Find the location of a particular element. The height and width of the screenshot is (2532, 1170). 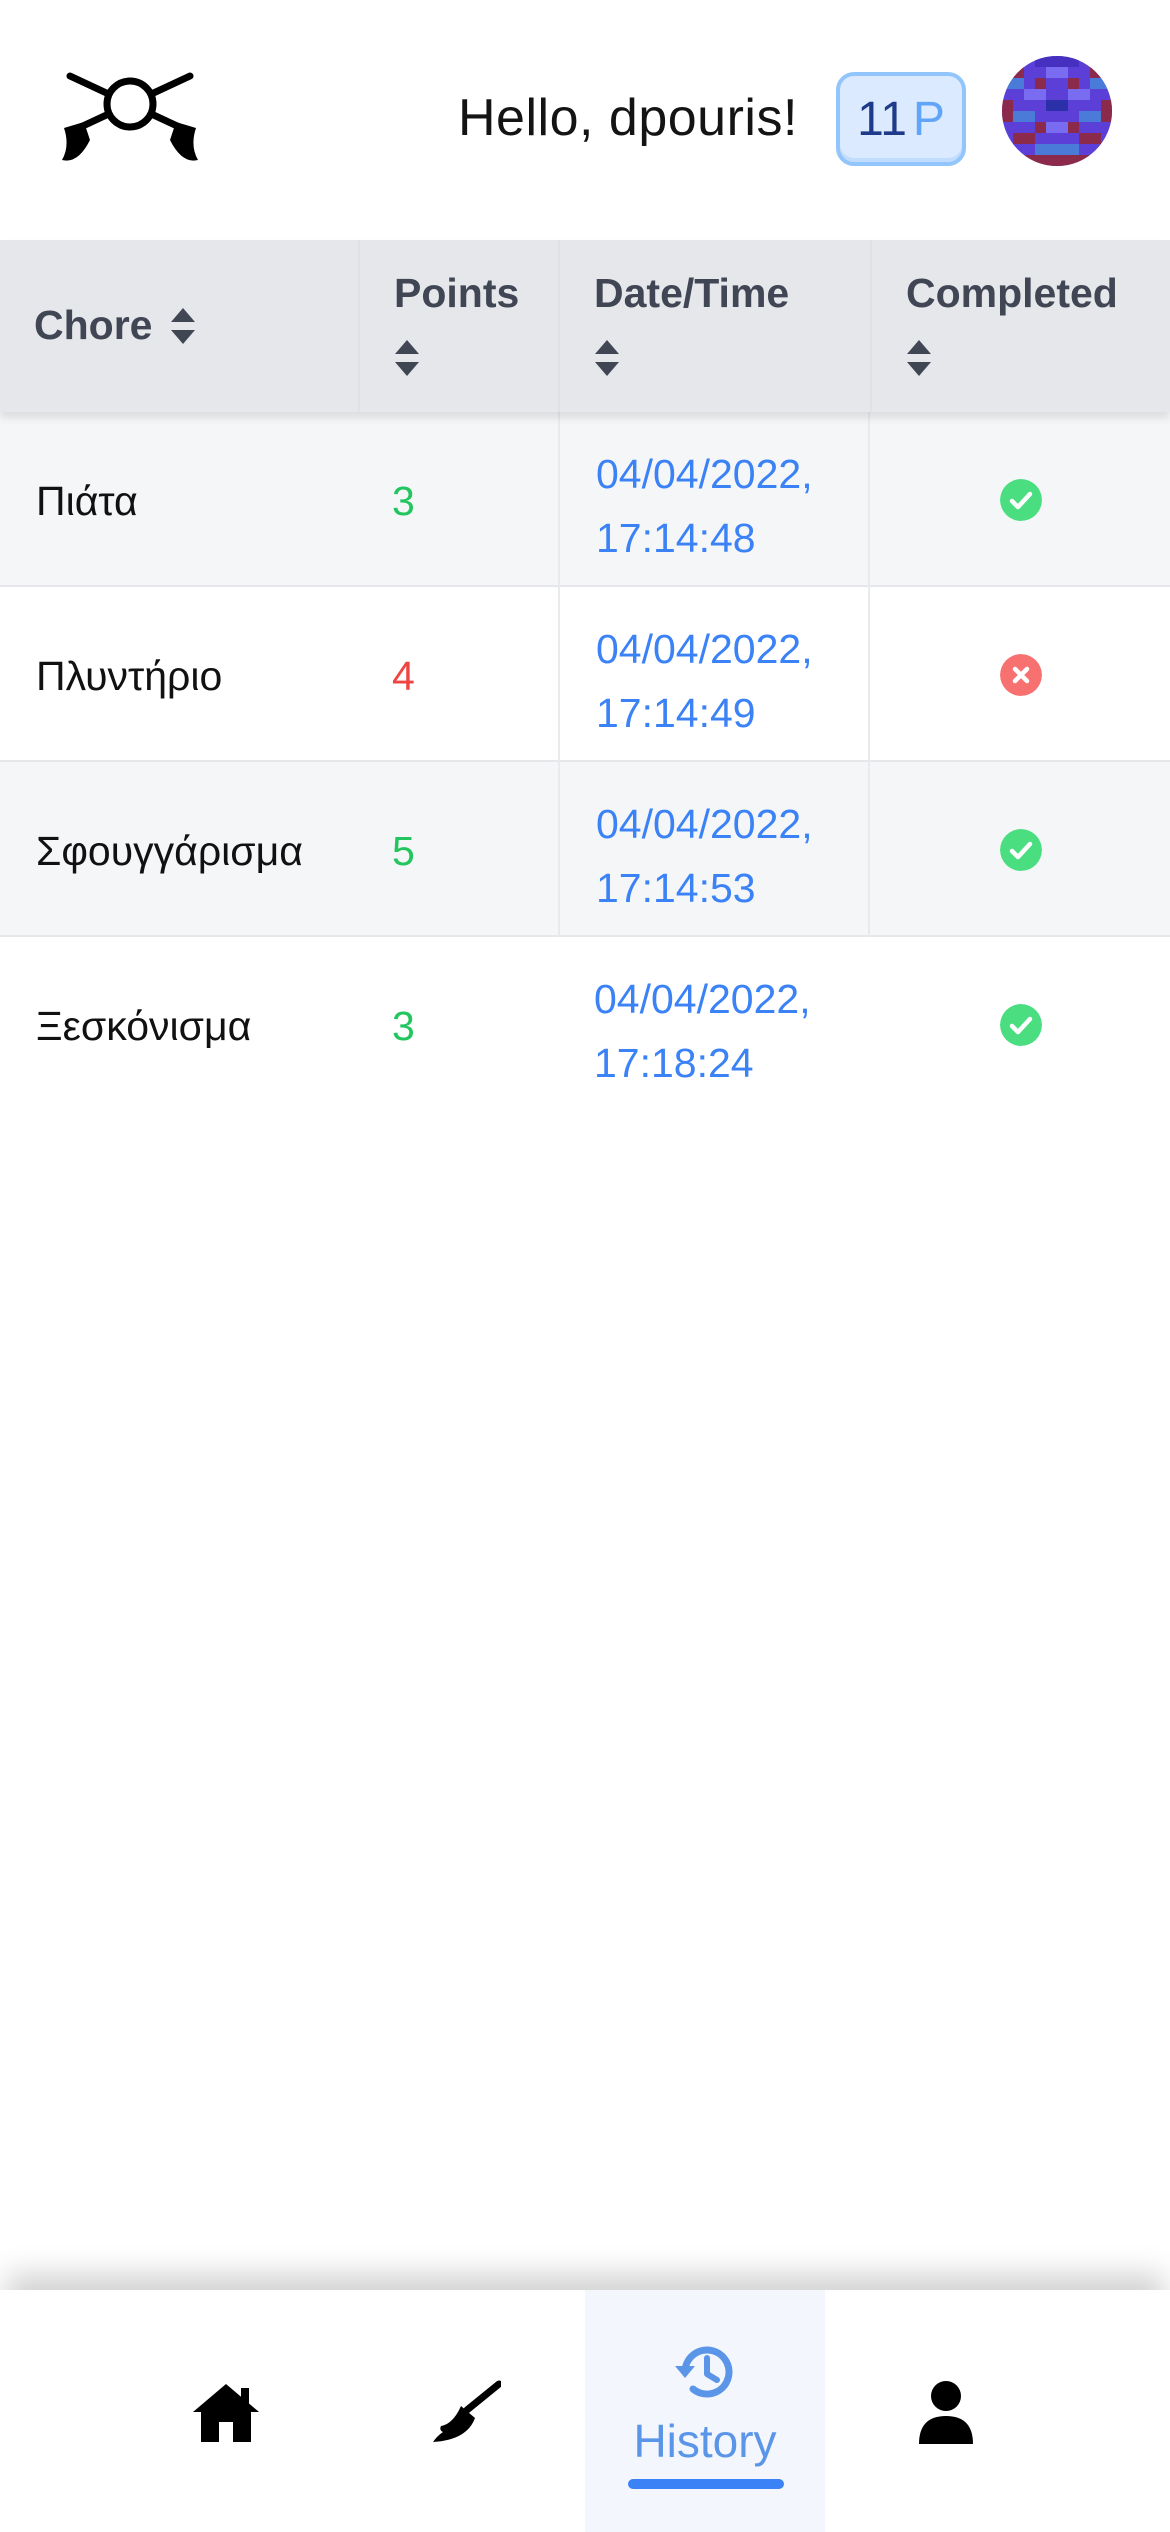

nav-chores is located at coordinates (465, 2411).